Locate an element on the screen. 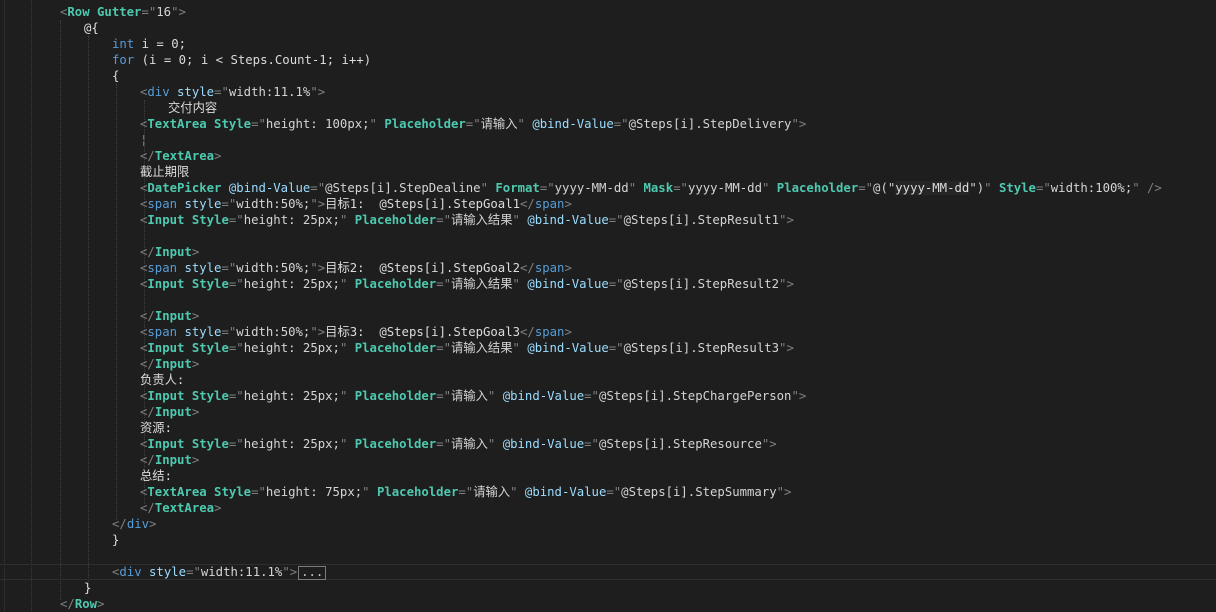 This screenshot has height=612, width=1216. code-token: Row is located at coordinates (78, 12).